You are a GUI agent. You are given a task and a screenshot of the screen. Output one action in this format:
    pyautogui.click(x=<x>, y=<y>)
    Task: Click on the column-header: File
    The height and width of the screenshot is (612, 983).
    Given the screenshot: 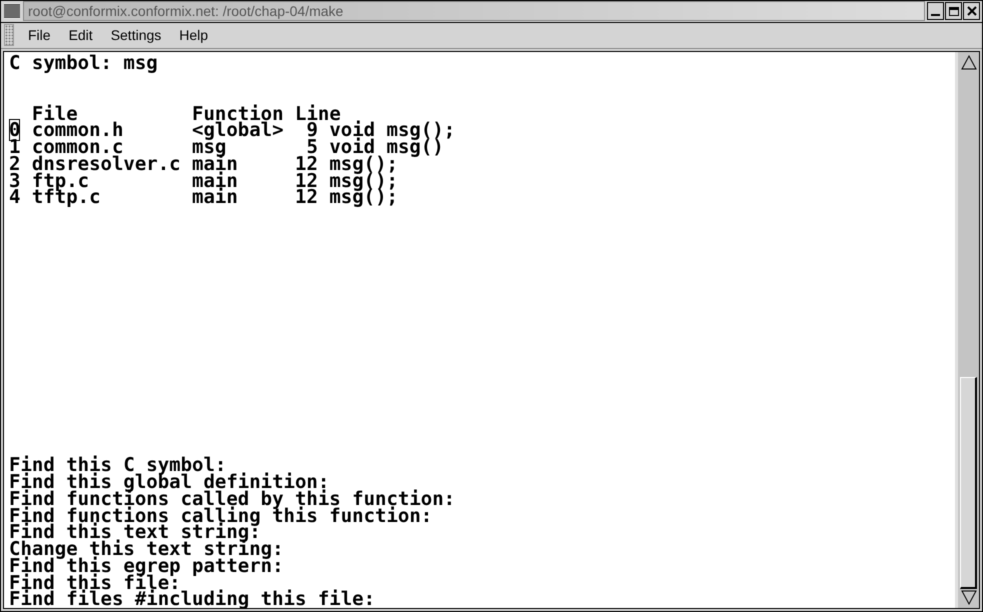 What is the action you would take?
    pyautogui.click(x=55, y=113)
    